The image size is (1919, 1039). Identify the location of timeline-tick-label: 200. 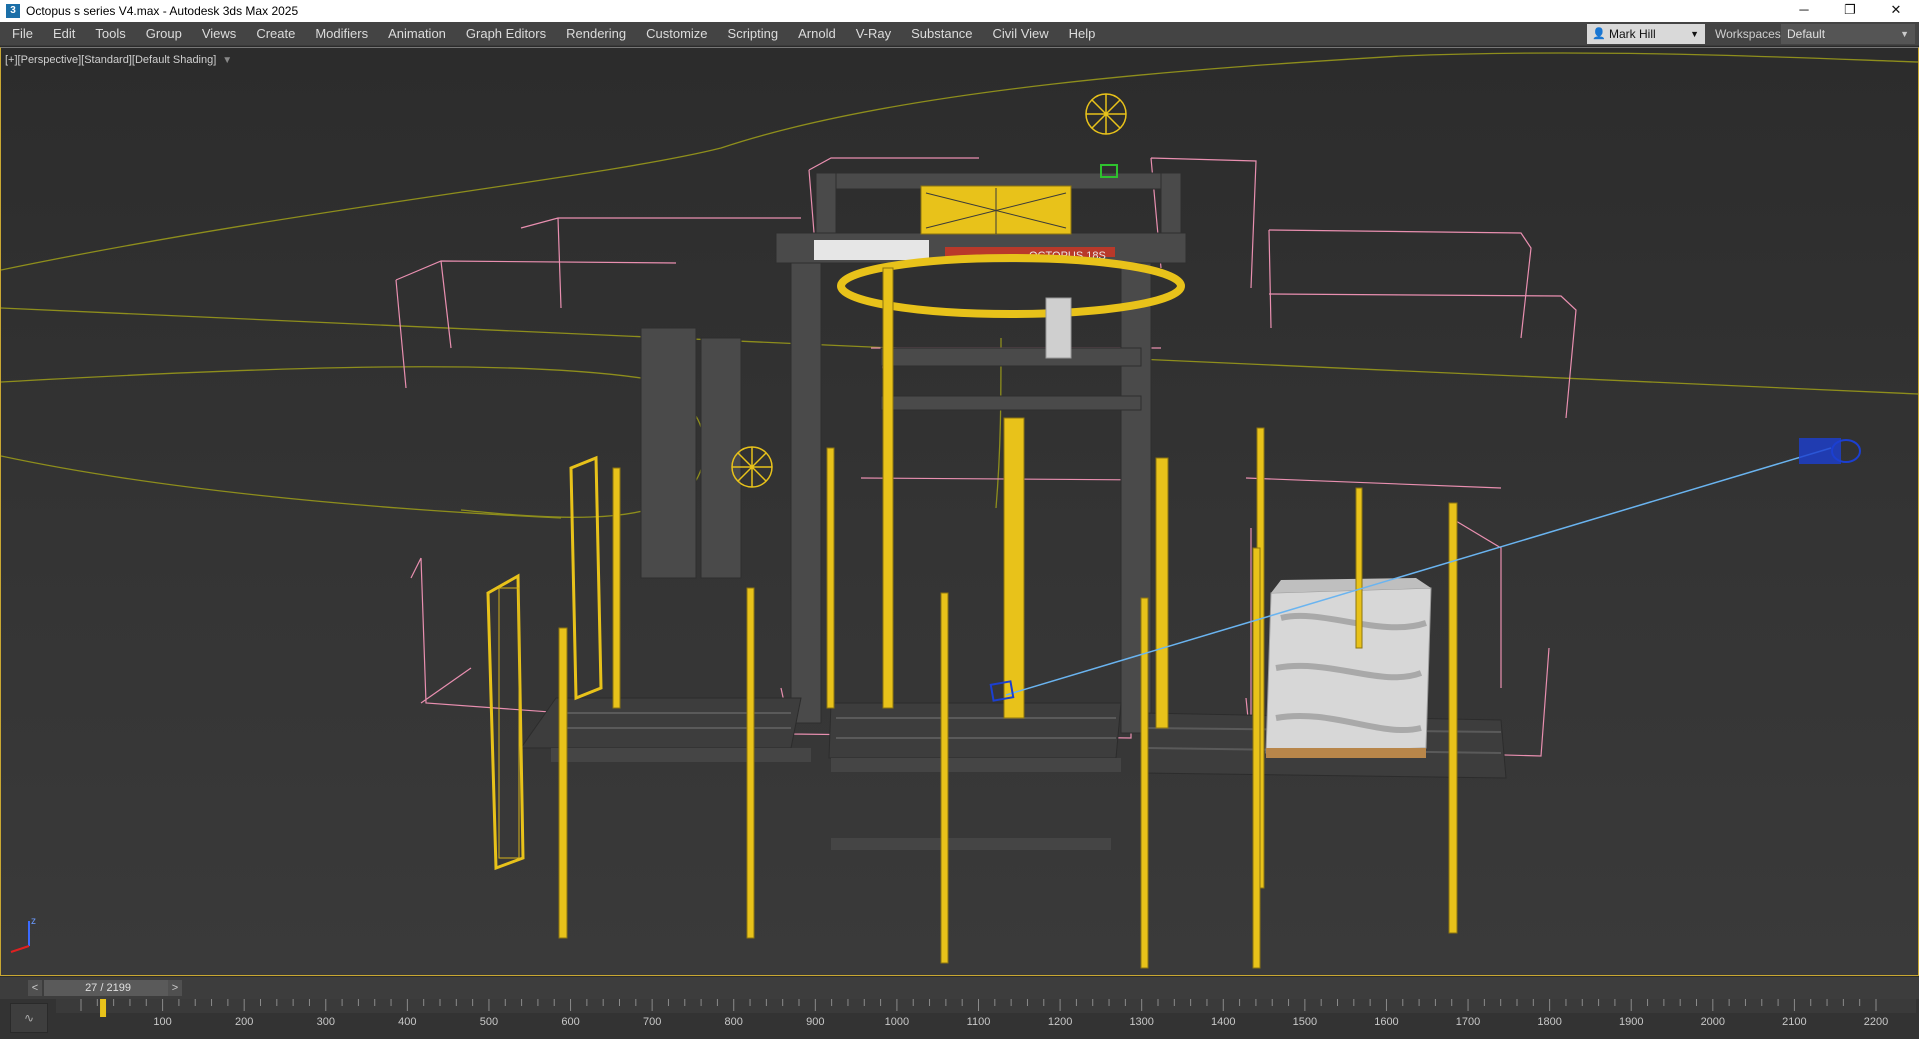
(244, 1022).